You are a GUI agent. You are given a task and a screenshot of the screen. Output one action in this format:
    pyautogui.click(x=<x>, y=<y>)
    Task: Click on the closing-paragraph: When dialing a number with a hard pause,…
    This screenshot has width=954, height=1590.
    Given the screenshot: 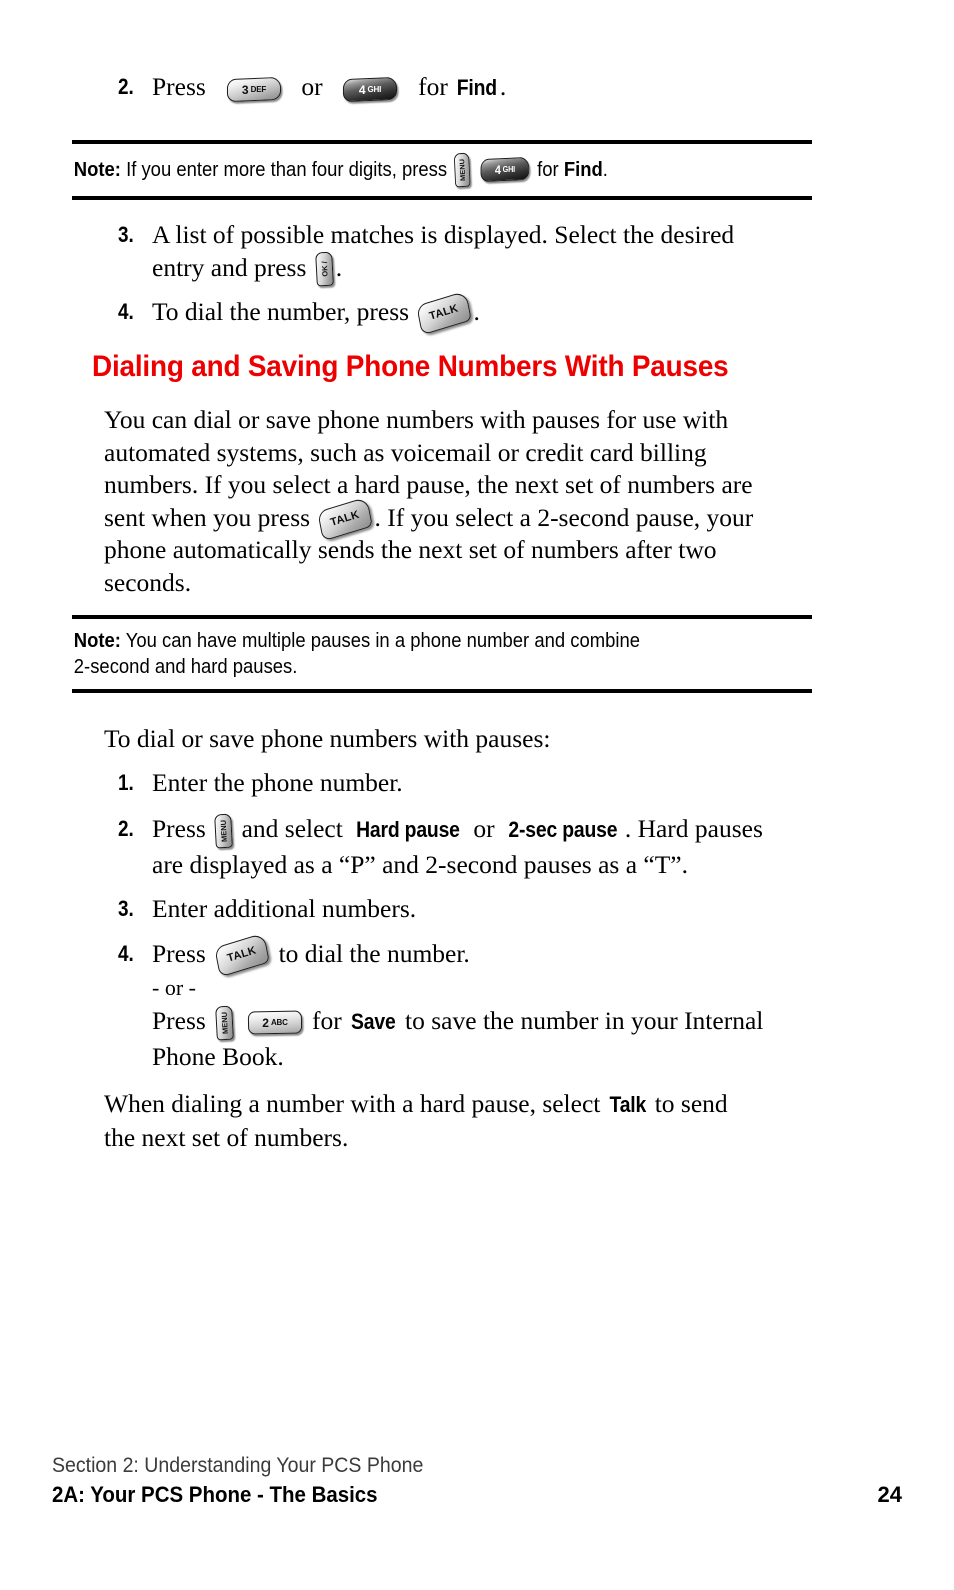 What is the action you would take?
    pyautogui.click(x=461, y=1121)
    